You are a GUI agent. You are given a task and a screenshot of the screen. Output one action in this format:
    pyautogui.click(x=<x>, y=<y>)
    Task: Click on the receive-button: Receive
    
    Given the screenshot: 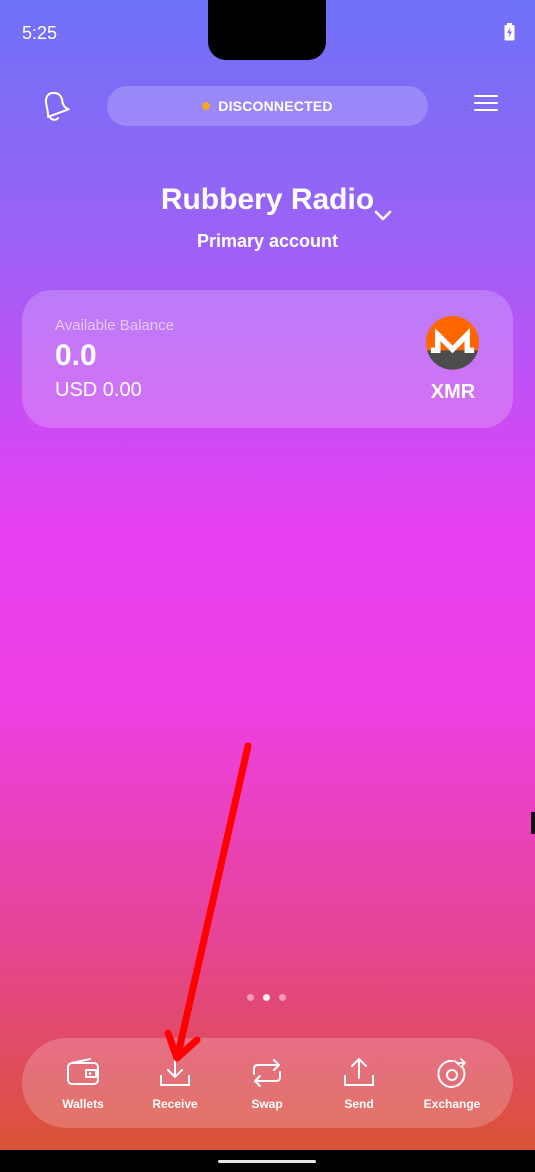 What is the action you would take?
    pyautogui.click(x=175, y=1083)
    